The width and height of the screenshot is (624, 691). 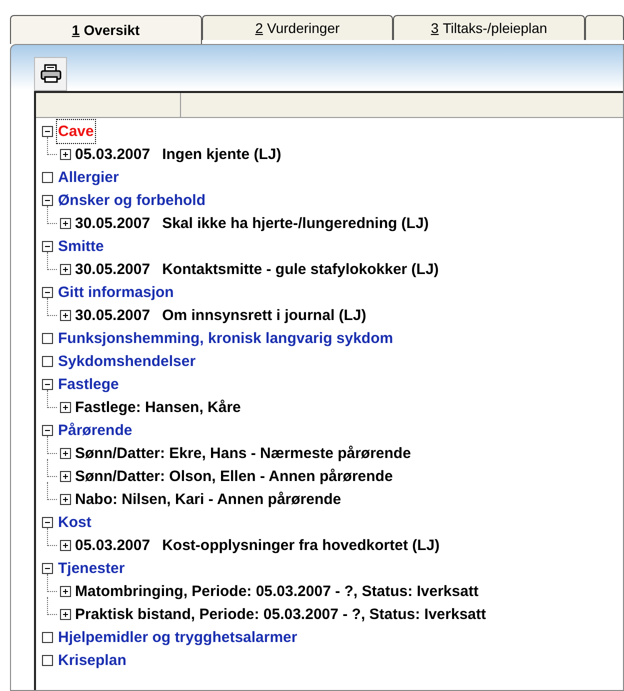 I want to click on entry-text: Sønn/Datter: Olson, Ellen - Annen pårørende, so click(x=234, y=476).